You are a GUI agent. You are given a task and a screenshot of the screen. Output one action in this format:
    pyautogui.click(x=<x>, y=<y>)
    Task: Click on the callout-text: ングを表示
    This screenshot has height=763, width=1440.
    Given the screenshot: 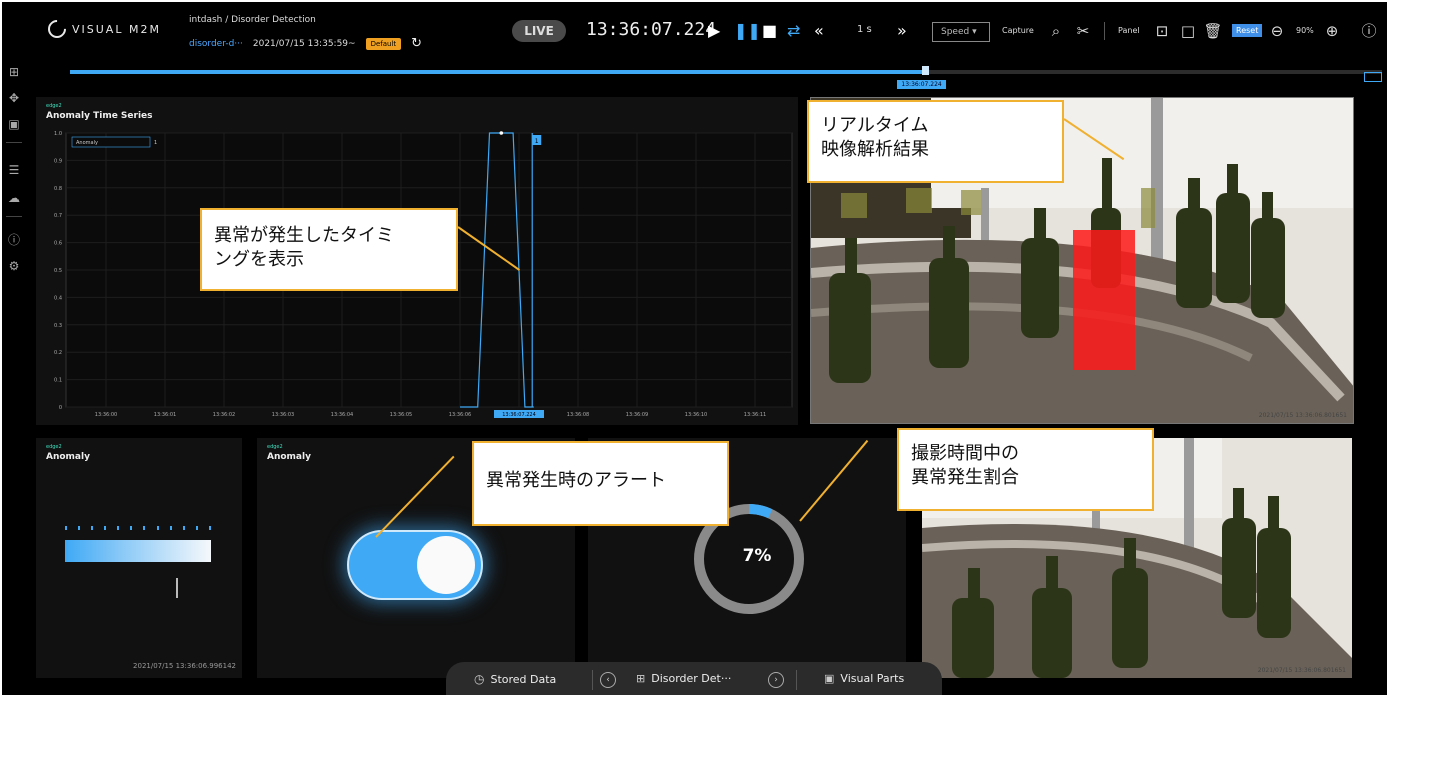 What is the action you would take?
    pyautogui.click(x=259, y=259)
    